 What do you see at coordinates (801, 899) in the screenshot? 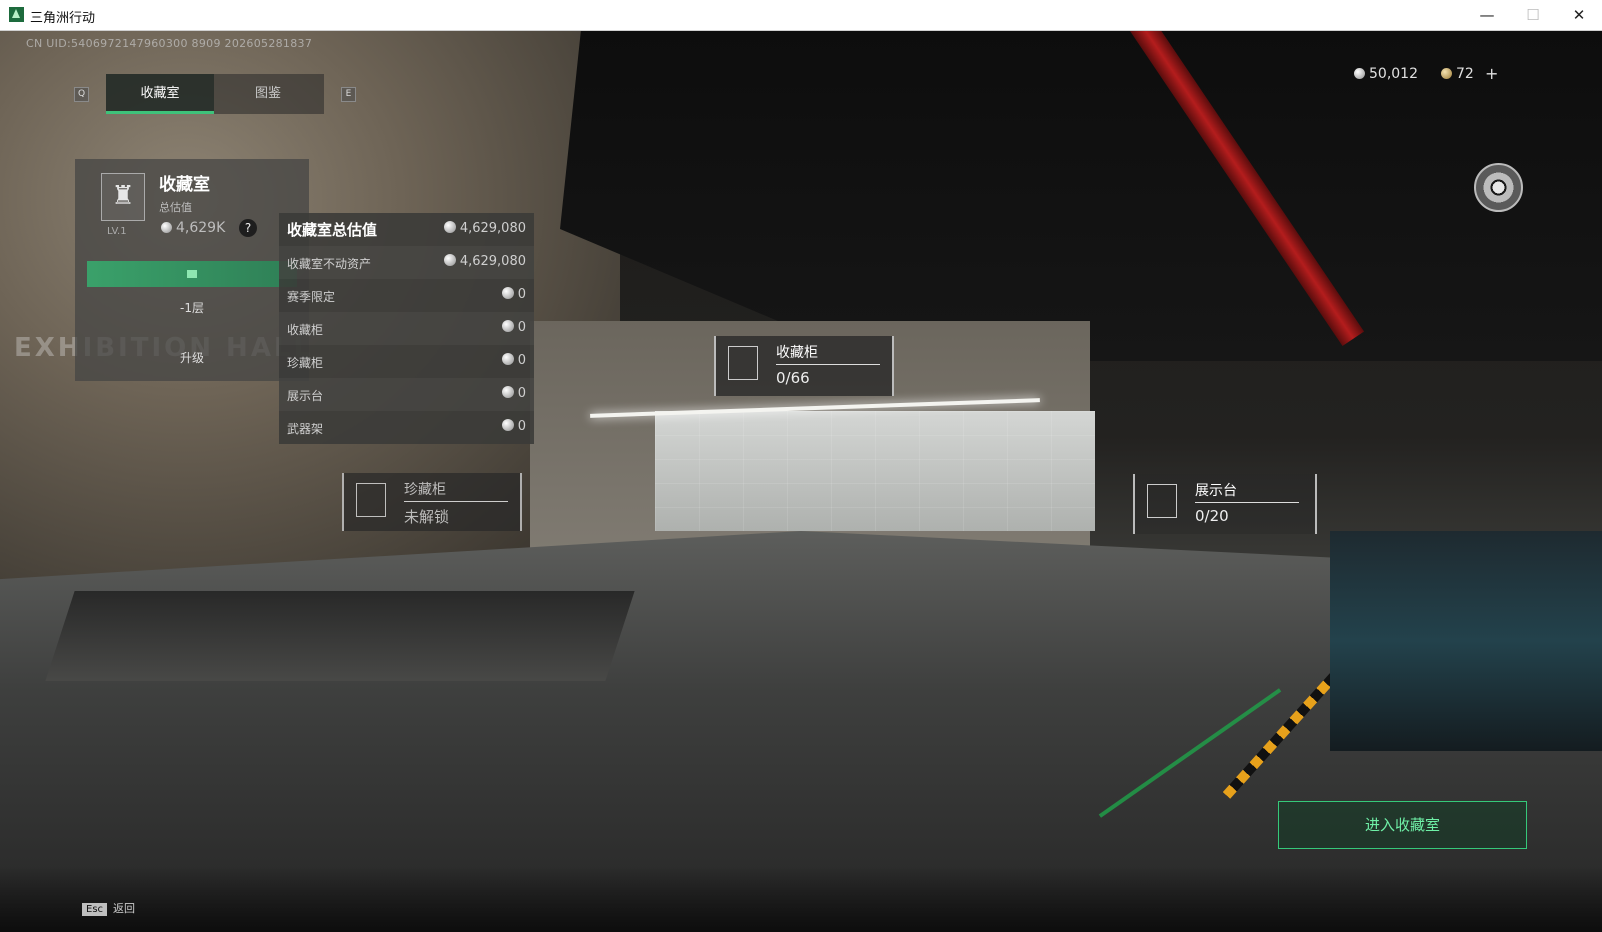
I see `bottom-bar` at bounding box center [801, 899].